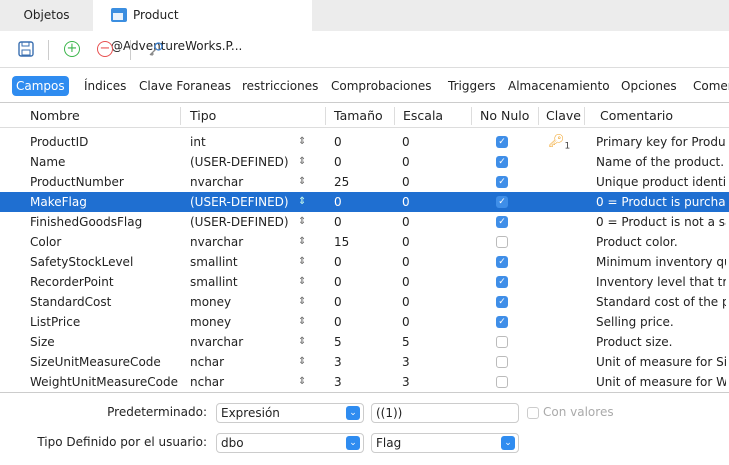 The image size is (729, 465). Describe the element at coordinates (423, 115) in the screenshot. I see `col-escala: Escala` at that location.